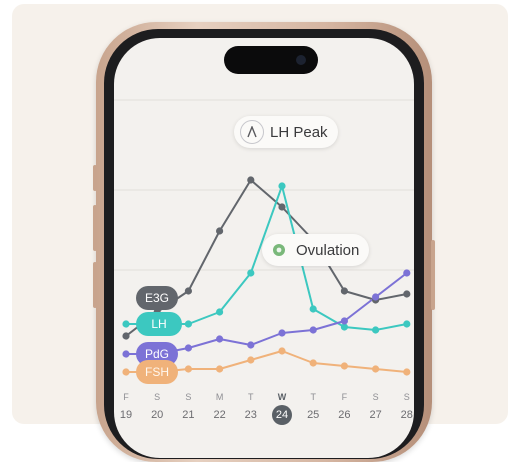 The height and width of the screenshot is (462, 520). What do you see at coordinates (344, 415) in the screenshot?
I see `day-number: 26` at bounding box center [344, 415].